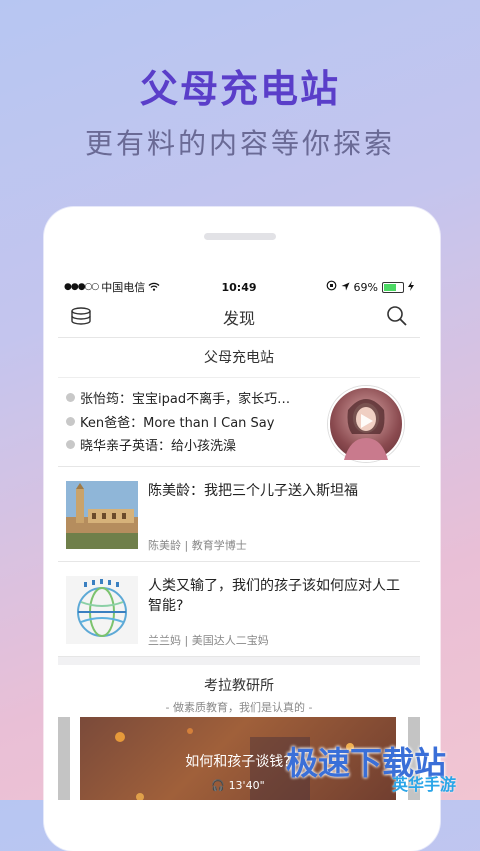  Describe the element at coordinates (239, 143) in the screenshot. I see `promo-subtitle: 更有料的内容等你探索` at that location.